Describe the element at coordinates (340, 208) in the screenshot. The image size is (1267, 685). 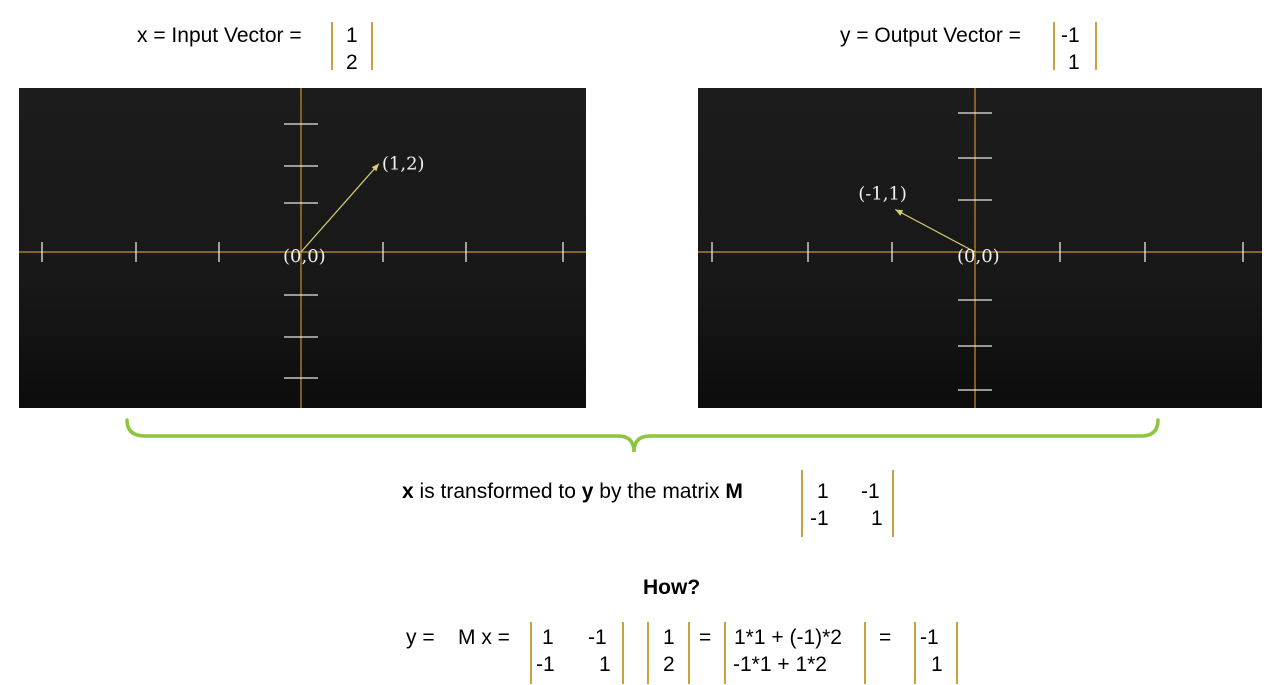
I see `vector-arrow` at that location.